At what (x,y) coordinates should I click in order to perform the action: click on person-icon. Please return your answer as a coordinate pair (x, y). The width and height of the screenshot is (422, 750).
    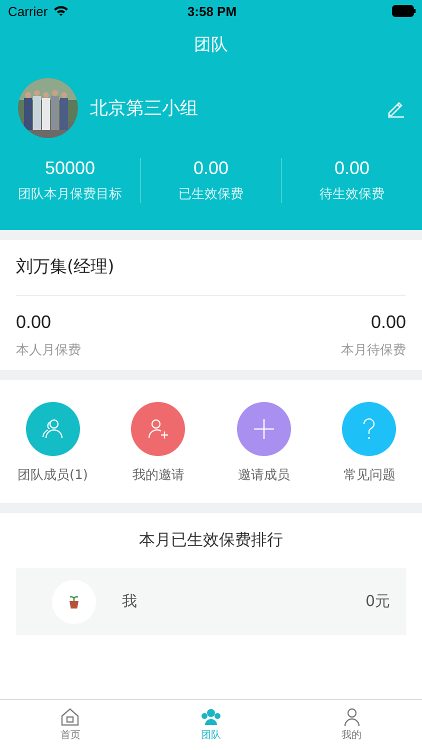
    Looking at the image, I should click on (351, 717).